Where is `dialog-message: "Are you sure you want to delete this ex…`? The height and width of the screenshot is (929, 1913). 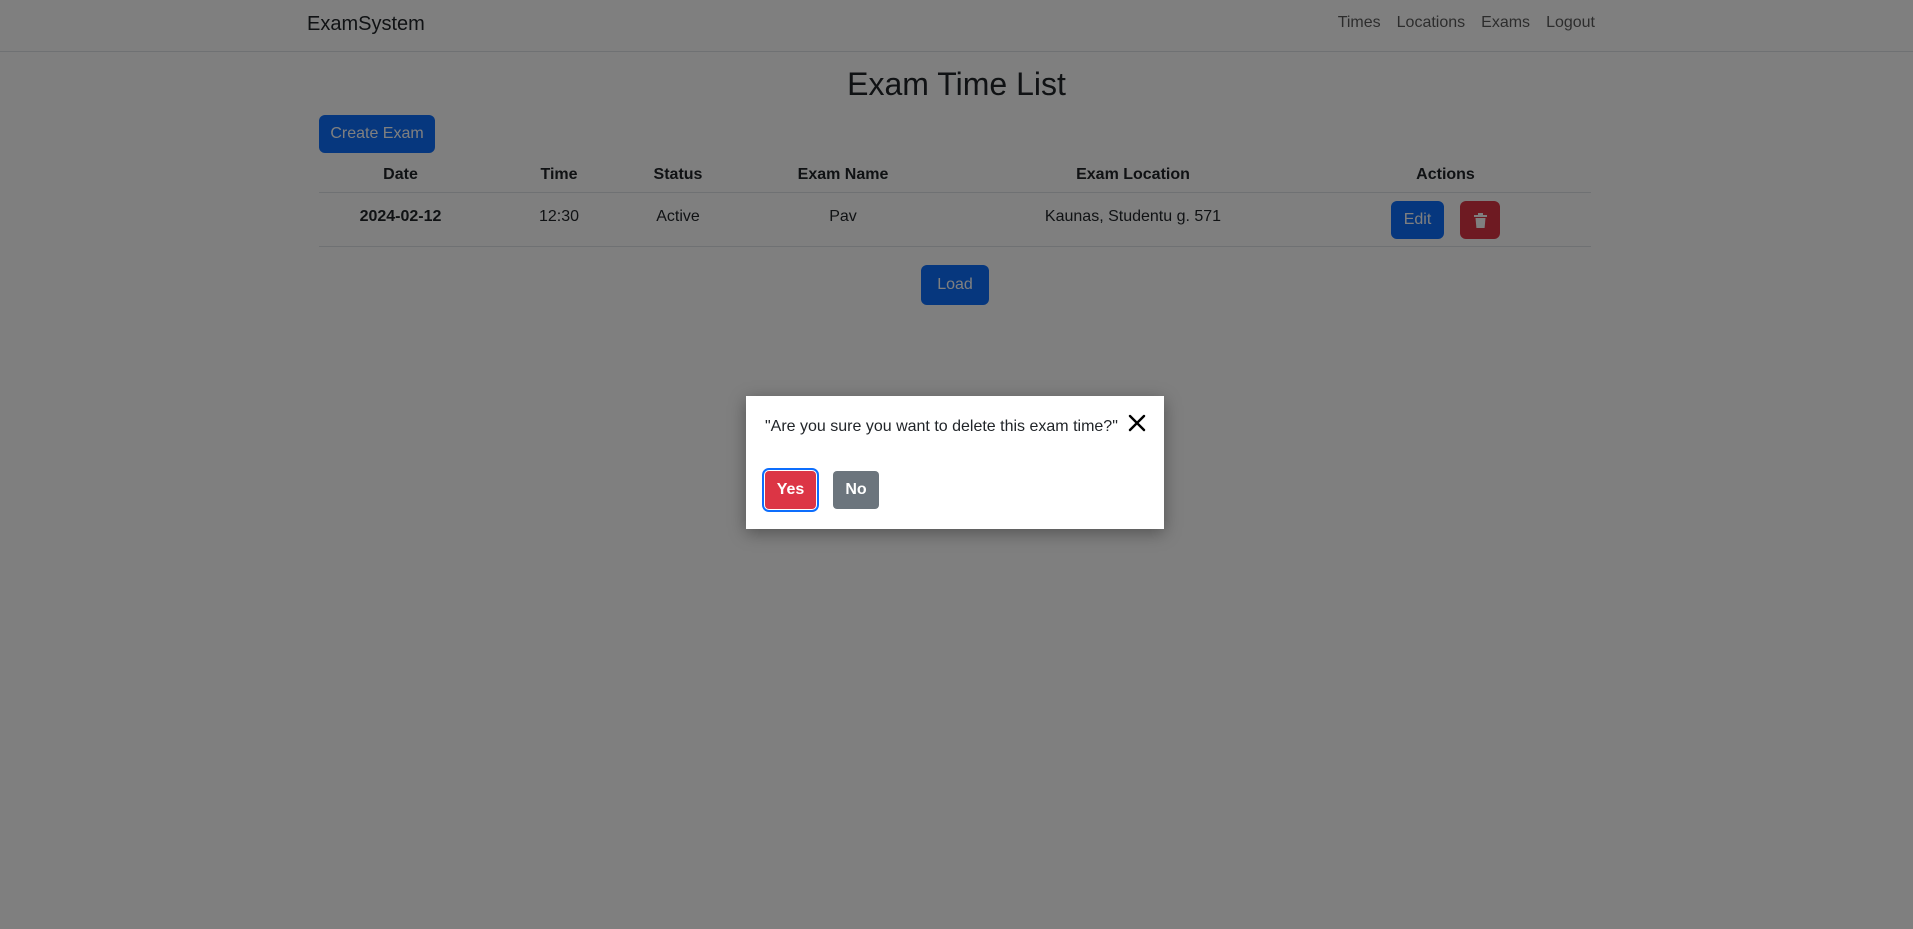 dialog-message: "Are you sure you want to delete this ex… is located at coordinates (941, 426).